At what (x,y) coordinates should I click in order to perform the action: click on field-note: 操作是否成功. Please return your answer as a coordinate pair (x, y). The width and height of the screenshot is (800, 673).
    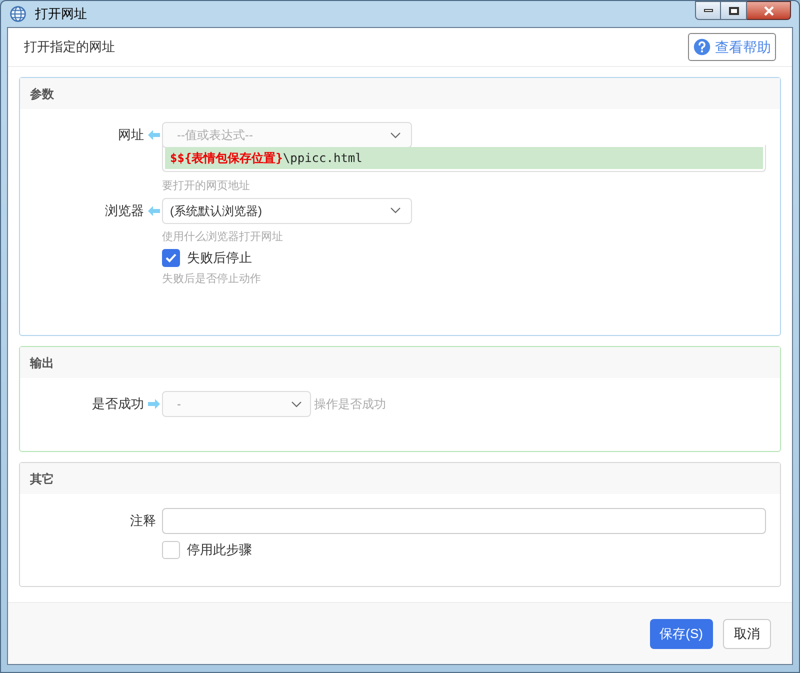
    Looking at the image, I should click on (350, 404).